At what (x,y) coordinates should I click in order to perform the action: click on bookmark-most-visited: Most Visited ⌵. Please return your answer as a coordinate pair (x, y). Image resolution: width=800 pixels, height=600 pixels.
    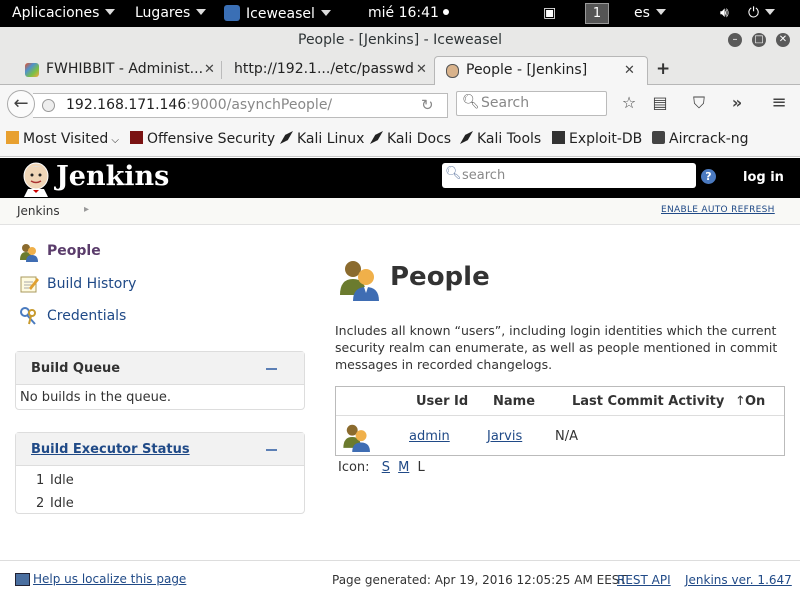
    Looking at the image, I should click on (62, 139).